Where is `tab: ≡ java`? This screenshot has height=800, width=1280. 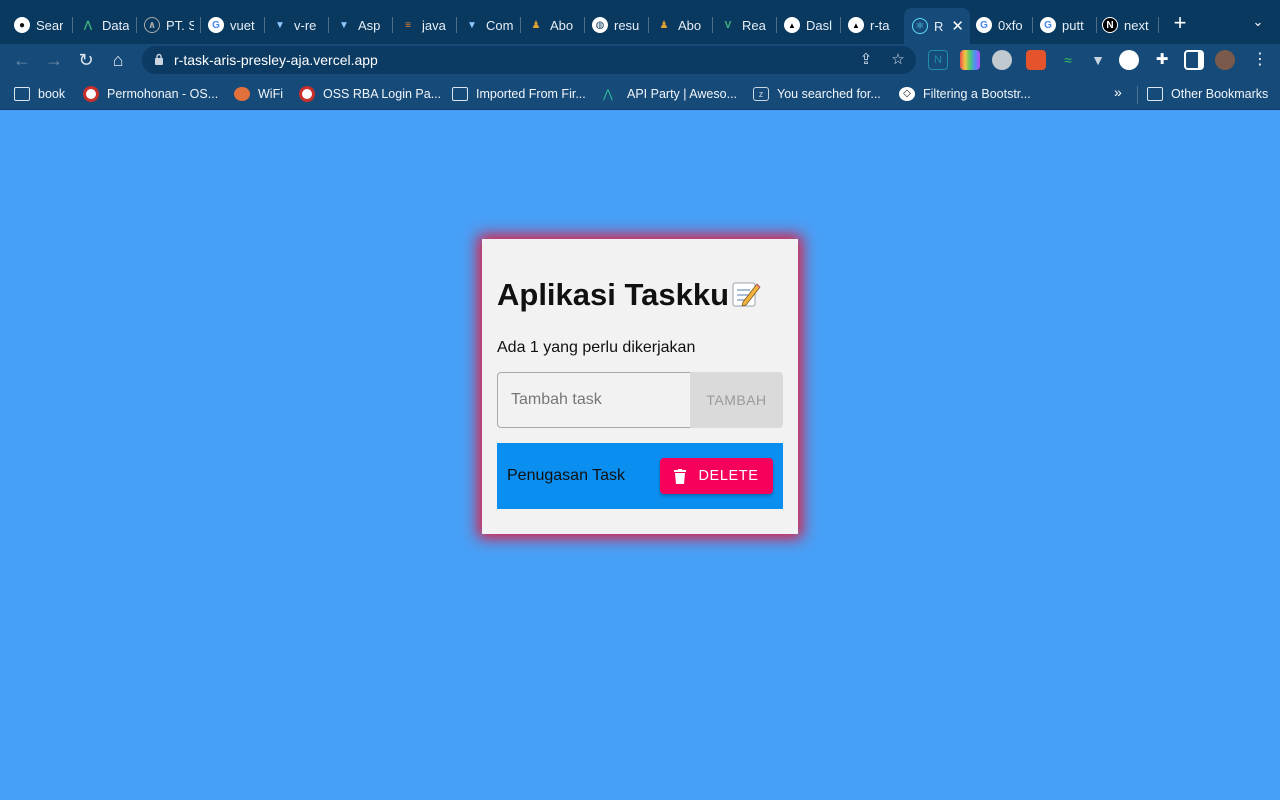 tab: ≡ java is located at coordinates (424, 25).